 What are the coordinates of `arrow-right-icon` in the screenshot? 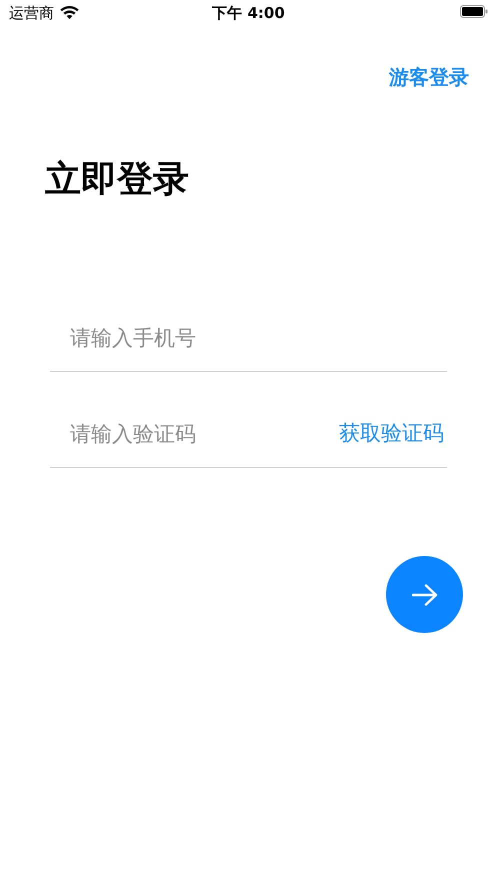 It's located at (425, 595).